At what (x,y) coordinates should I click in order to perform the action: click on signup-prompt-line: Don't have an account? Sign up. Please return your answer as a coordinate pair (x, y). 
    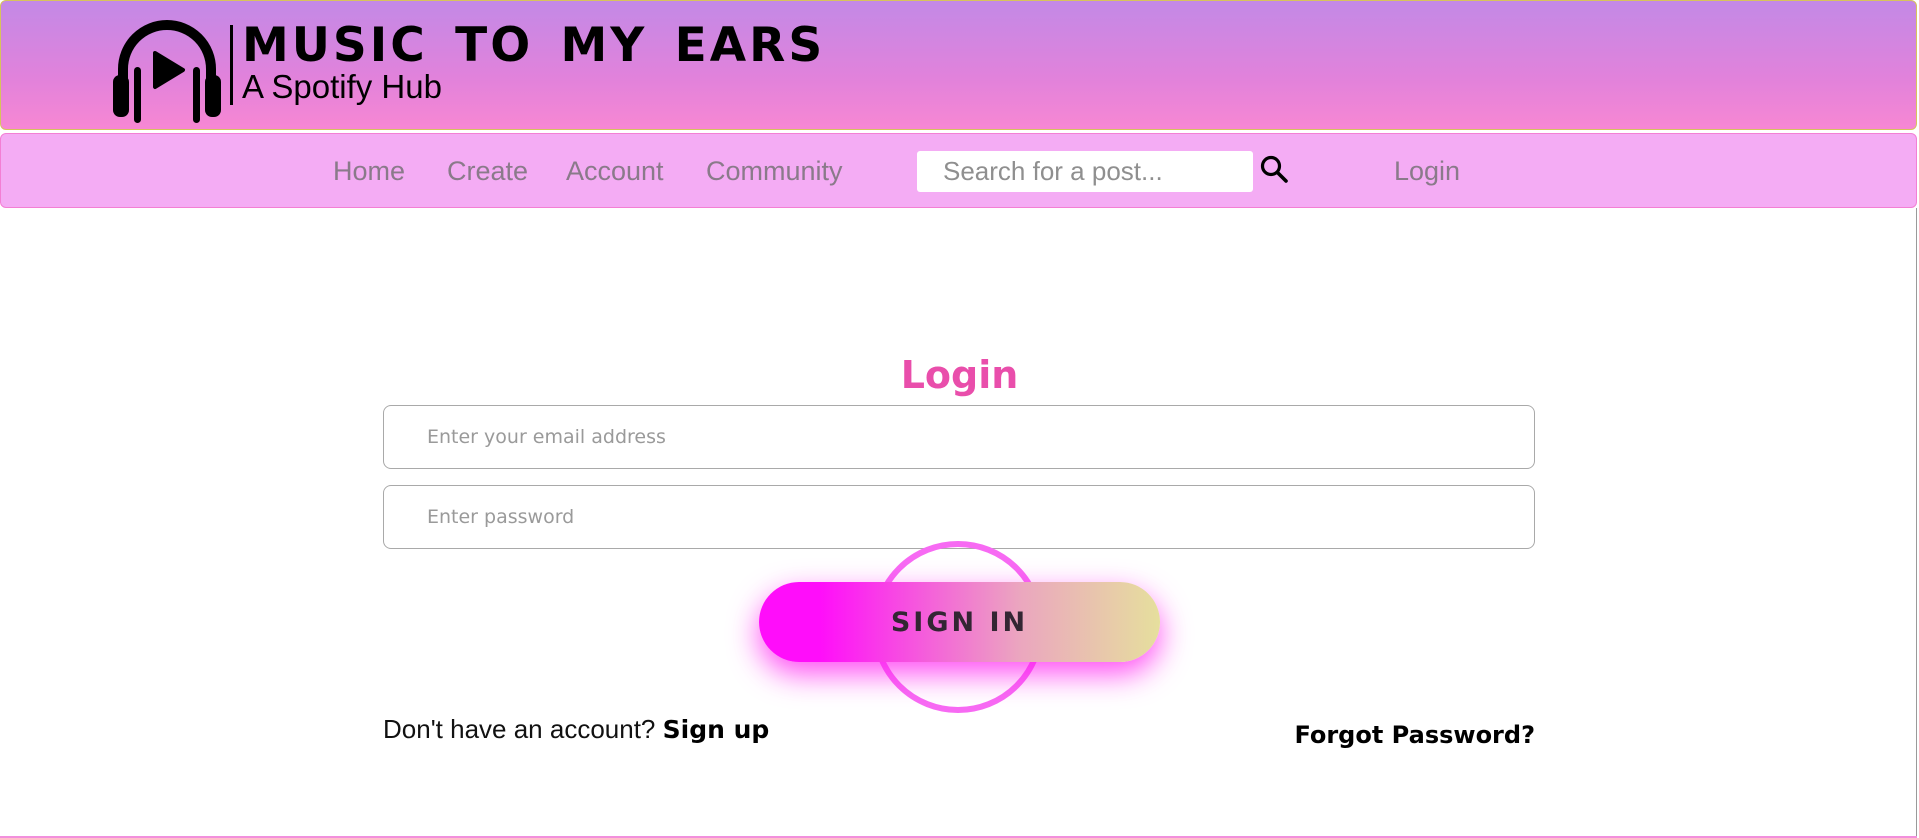
    Looking at the image, I should click on (576, 729).